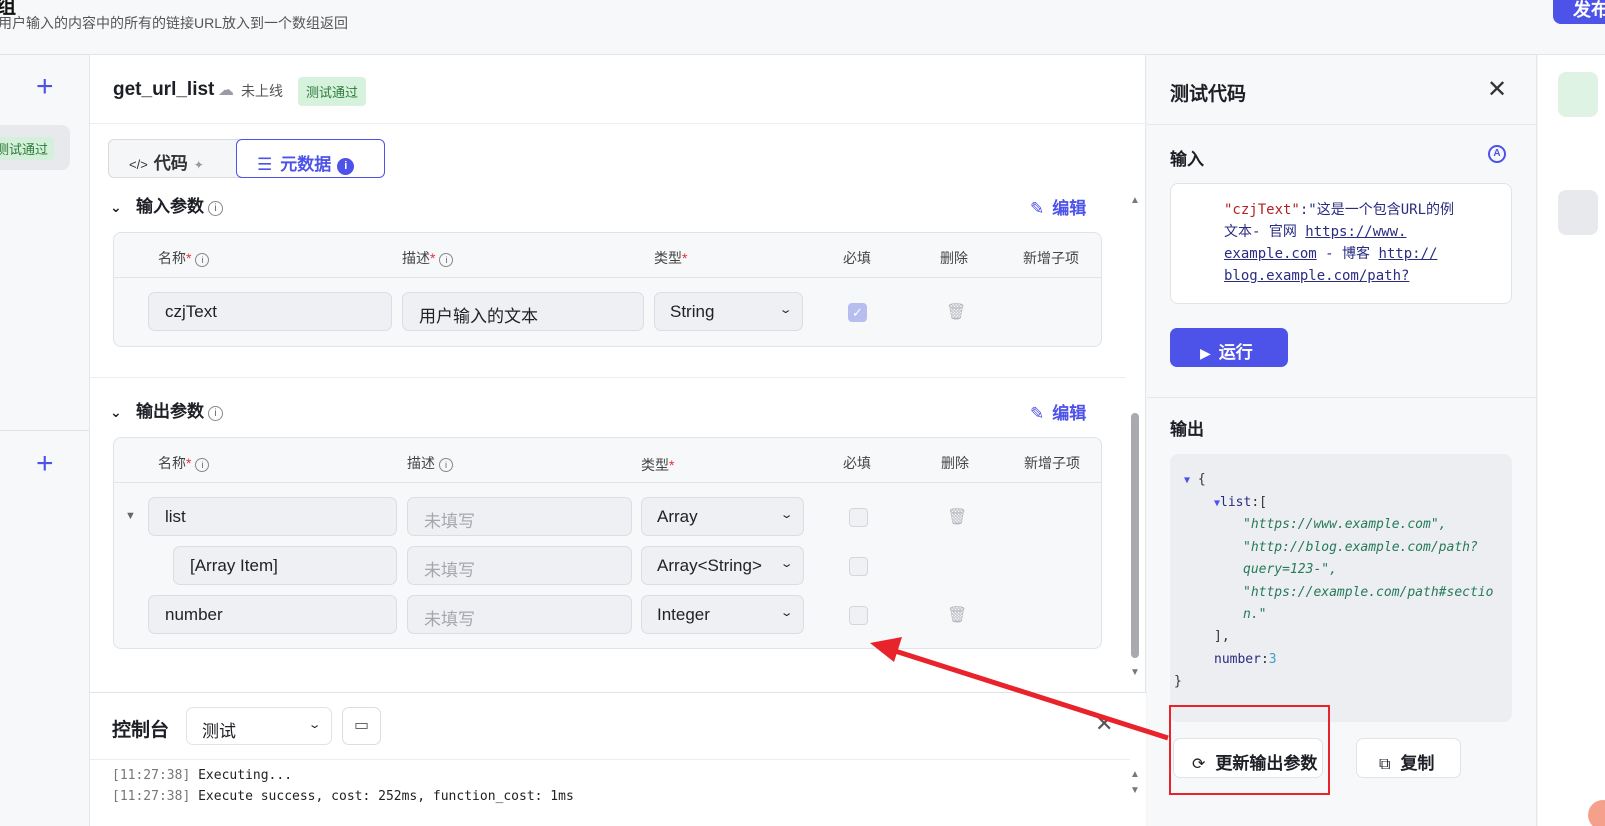  Describe the element at coordinates (618, 89) in the screenshot. I see `tool-header: get_url_list ☁ 未上线 测试通过` at that location.